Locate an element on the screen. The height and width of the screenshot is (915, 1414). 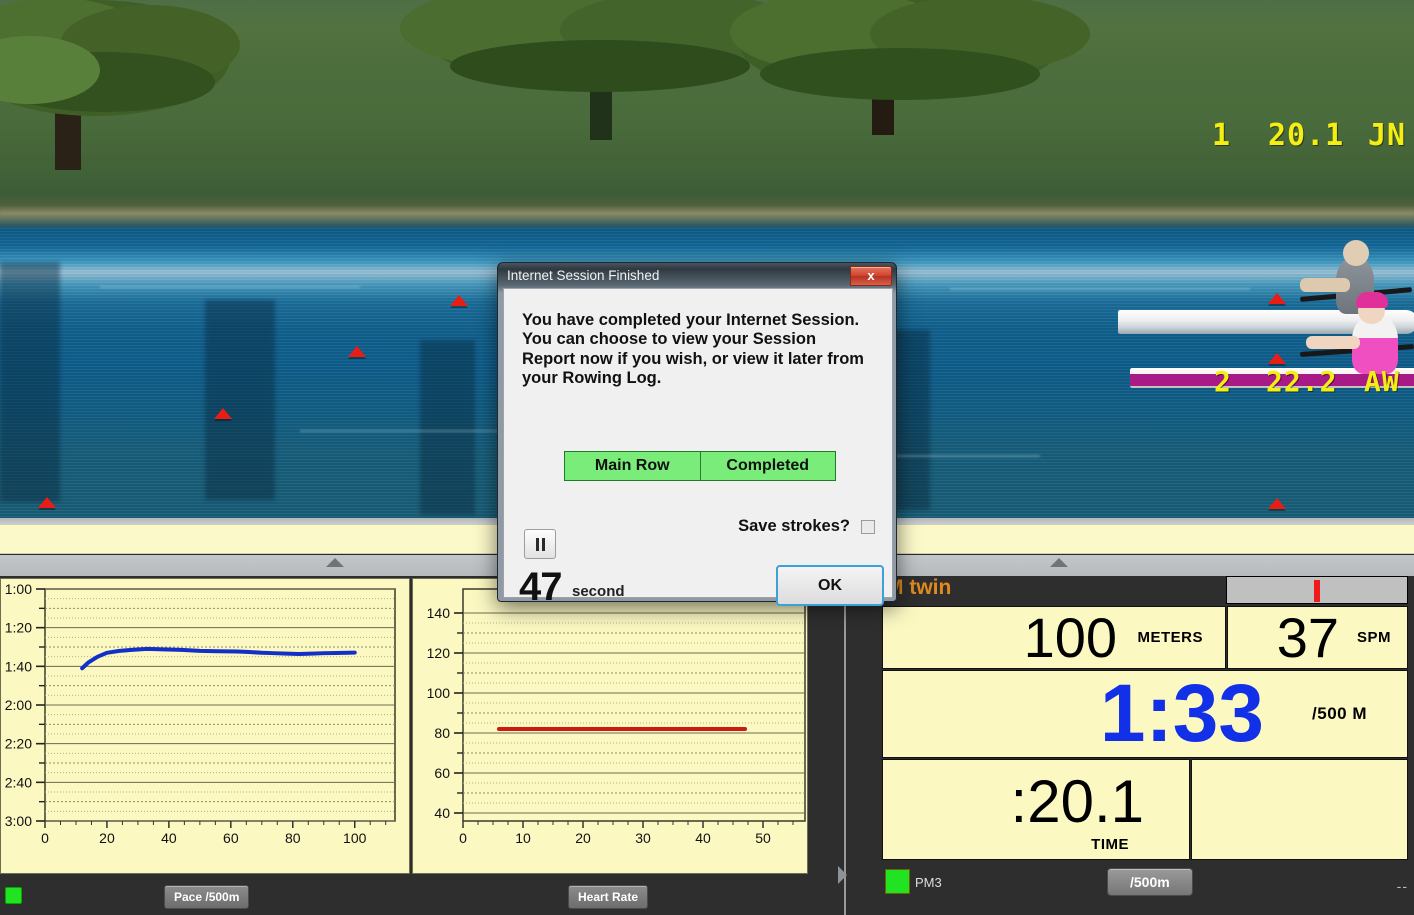
pm-connection-led-icon is located at coordinates (897, 881).